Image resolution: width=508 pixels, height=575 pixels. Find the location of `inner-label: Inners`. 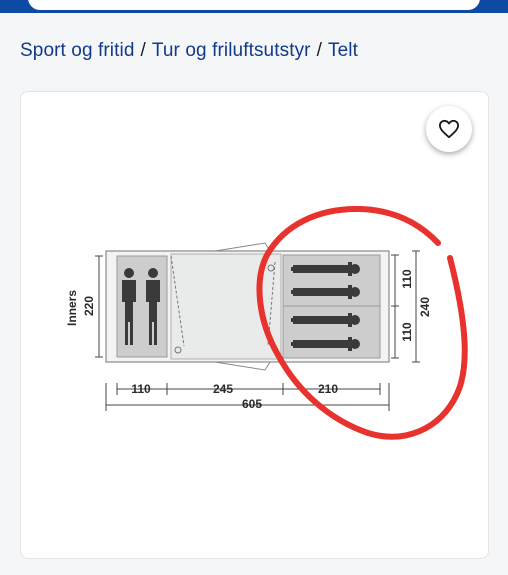

inner-label: Inners is located at coordinates (72, 308).